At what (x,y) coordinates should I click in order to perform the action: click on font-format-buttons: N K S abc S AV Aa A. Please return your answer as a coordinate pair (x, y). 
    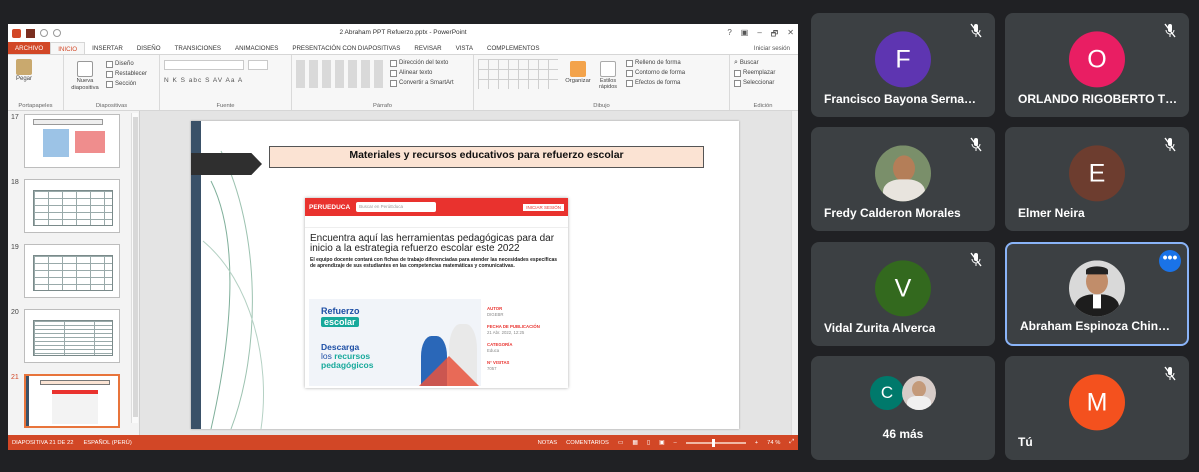
    Looking at the image, I should click on (203, 80).